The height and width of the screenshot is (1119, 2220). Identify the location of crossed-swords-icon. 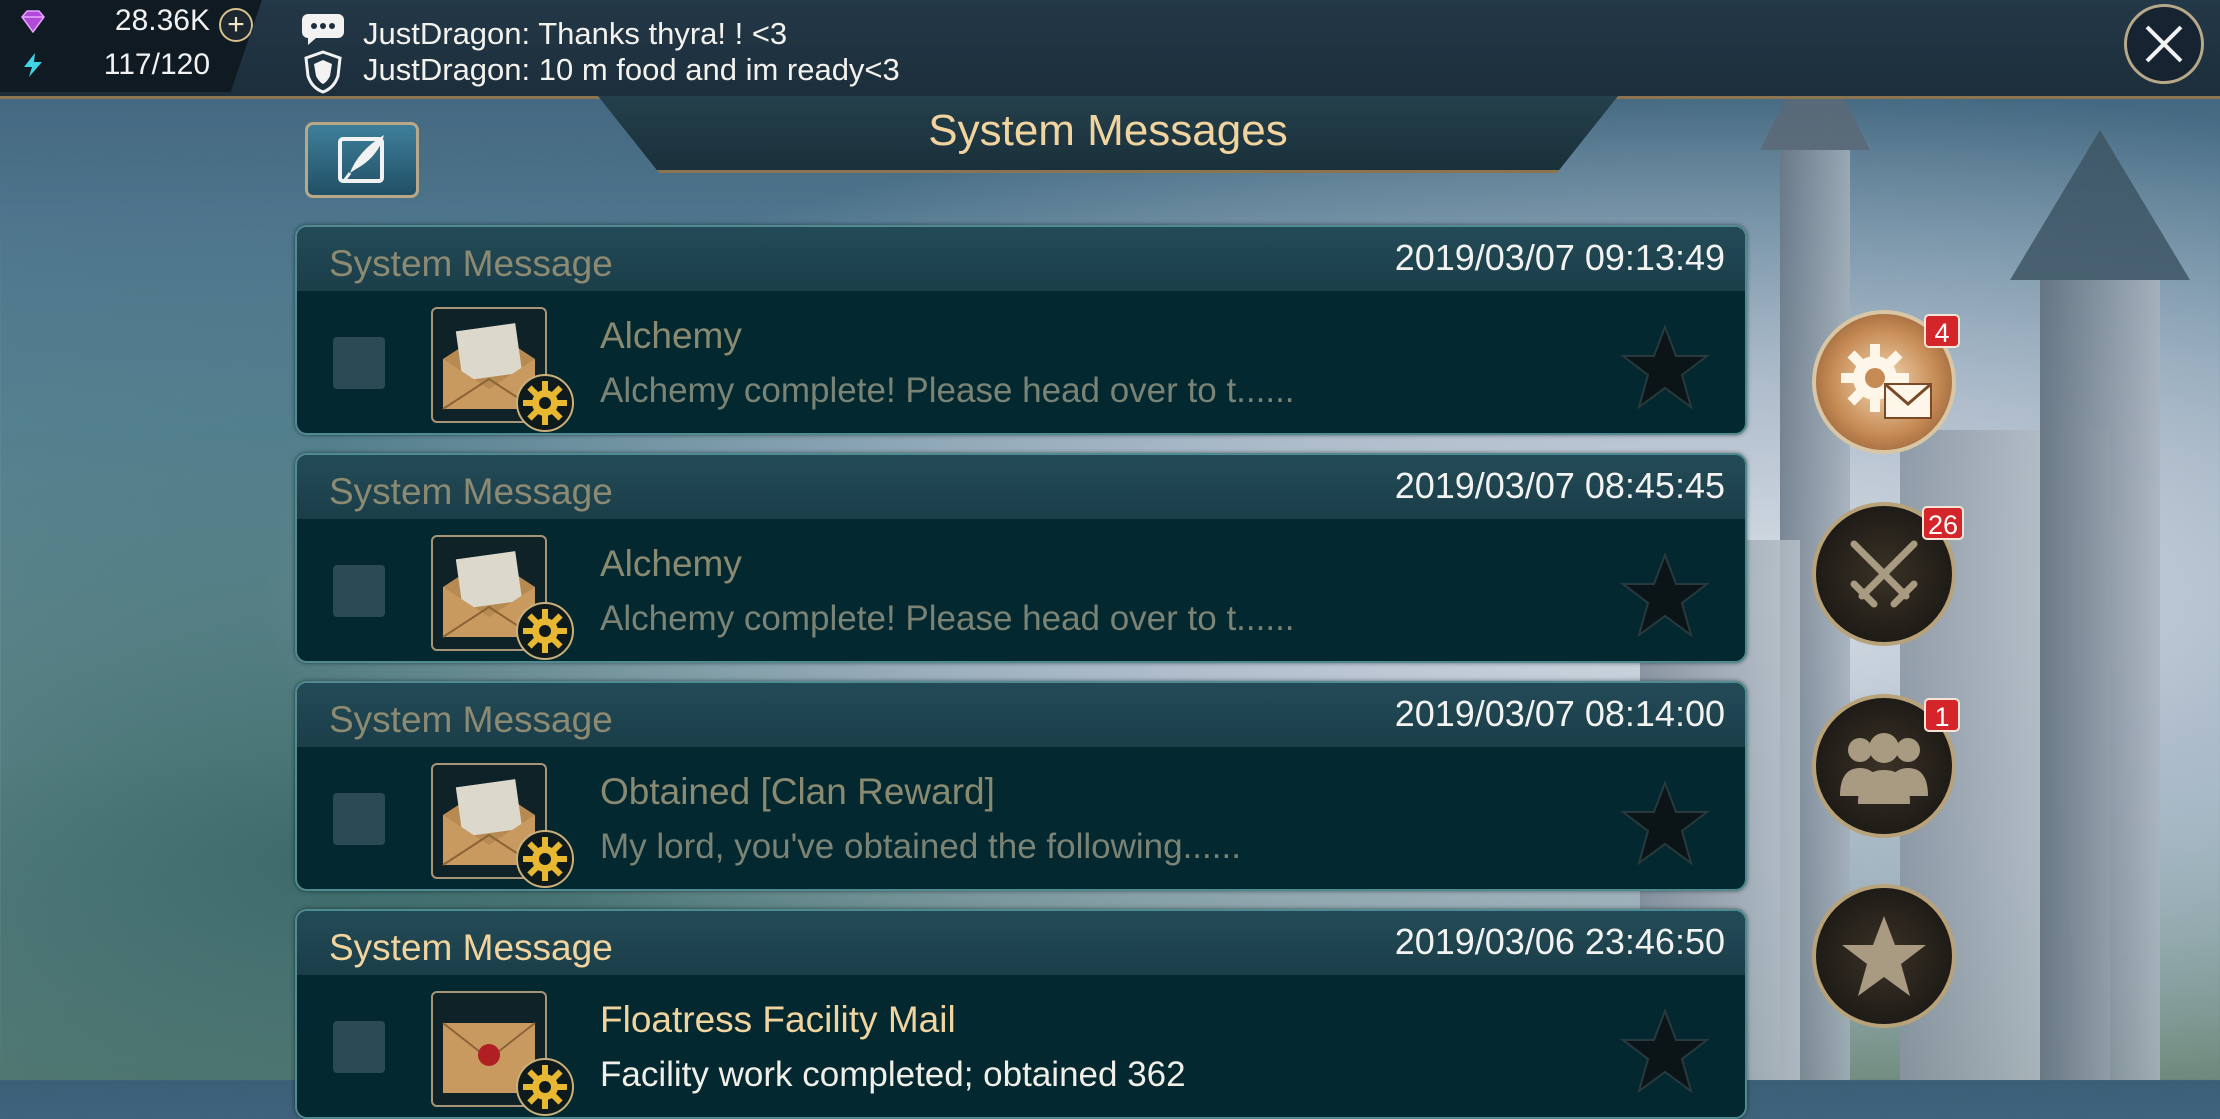
(1884, 574).